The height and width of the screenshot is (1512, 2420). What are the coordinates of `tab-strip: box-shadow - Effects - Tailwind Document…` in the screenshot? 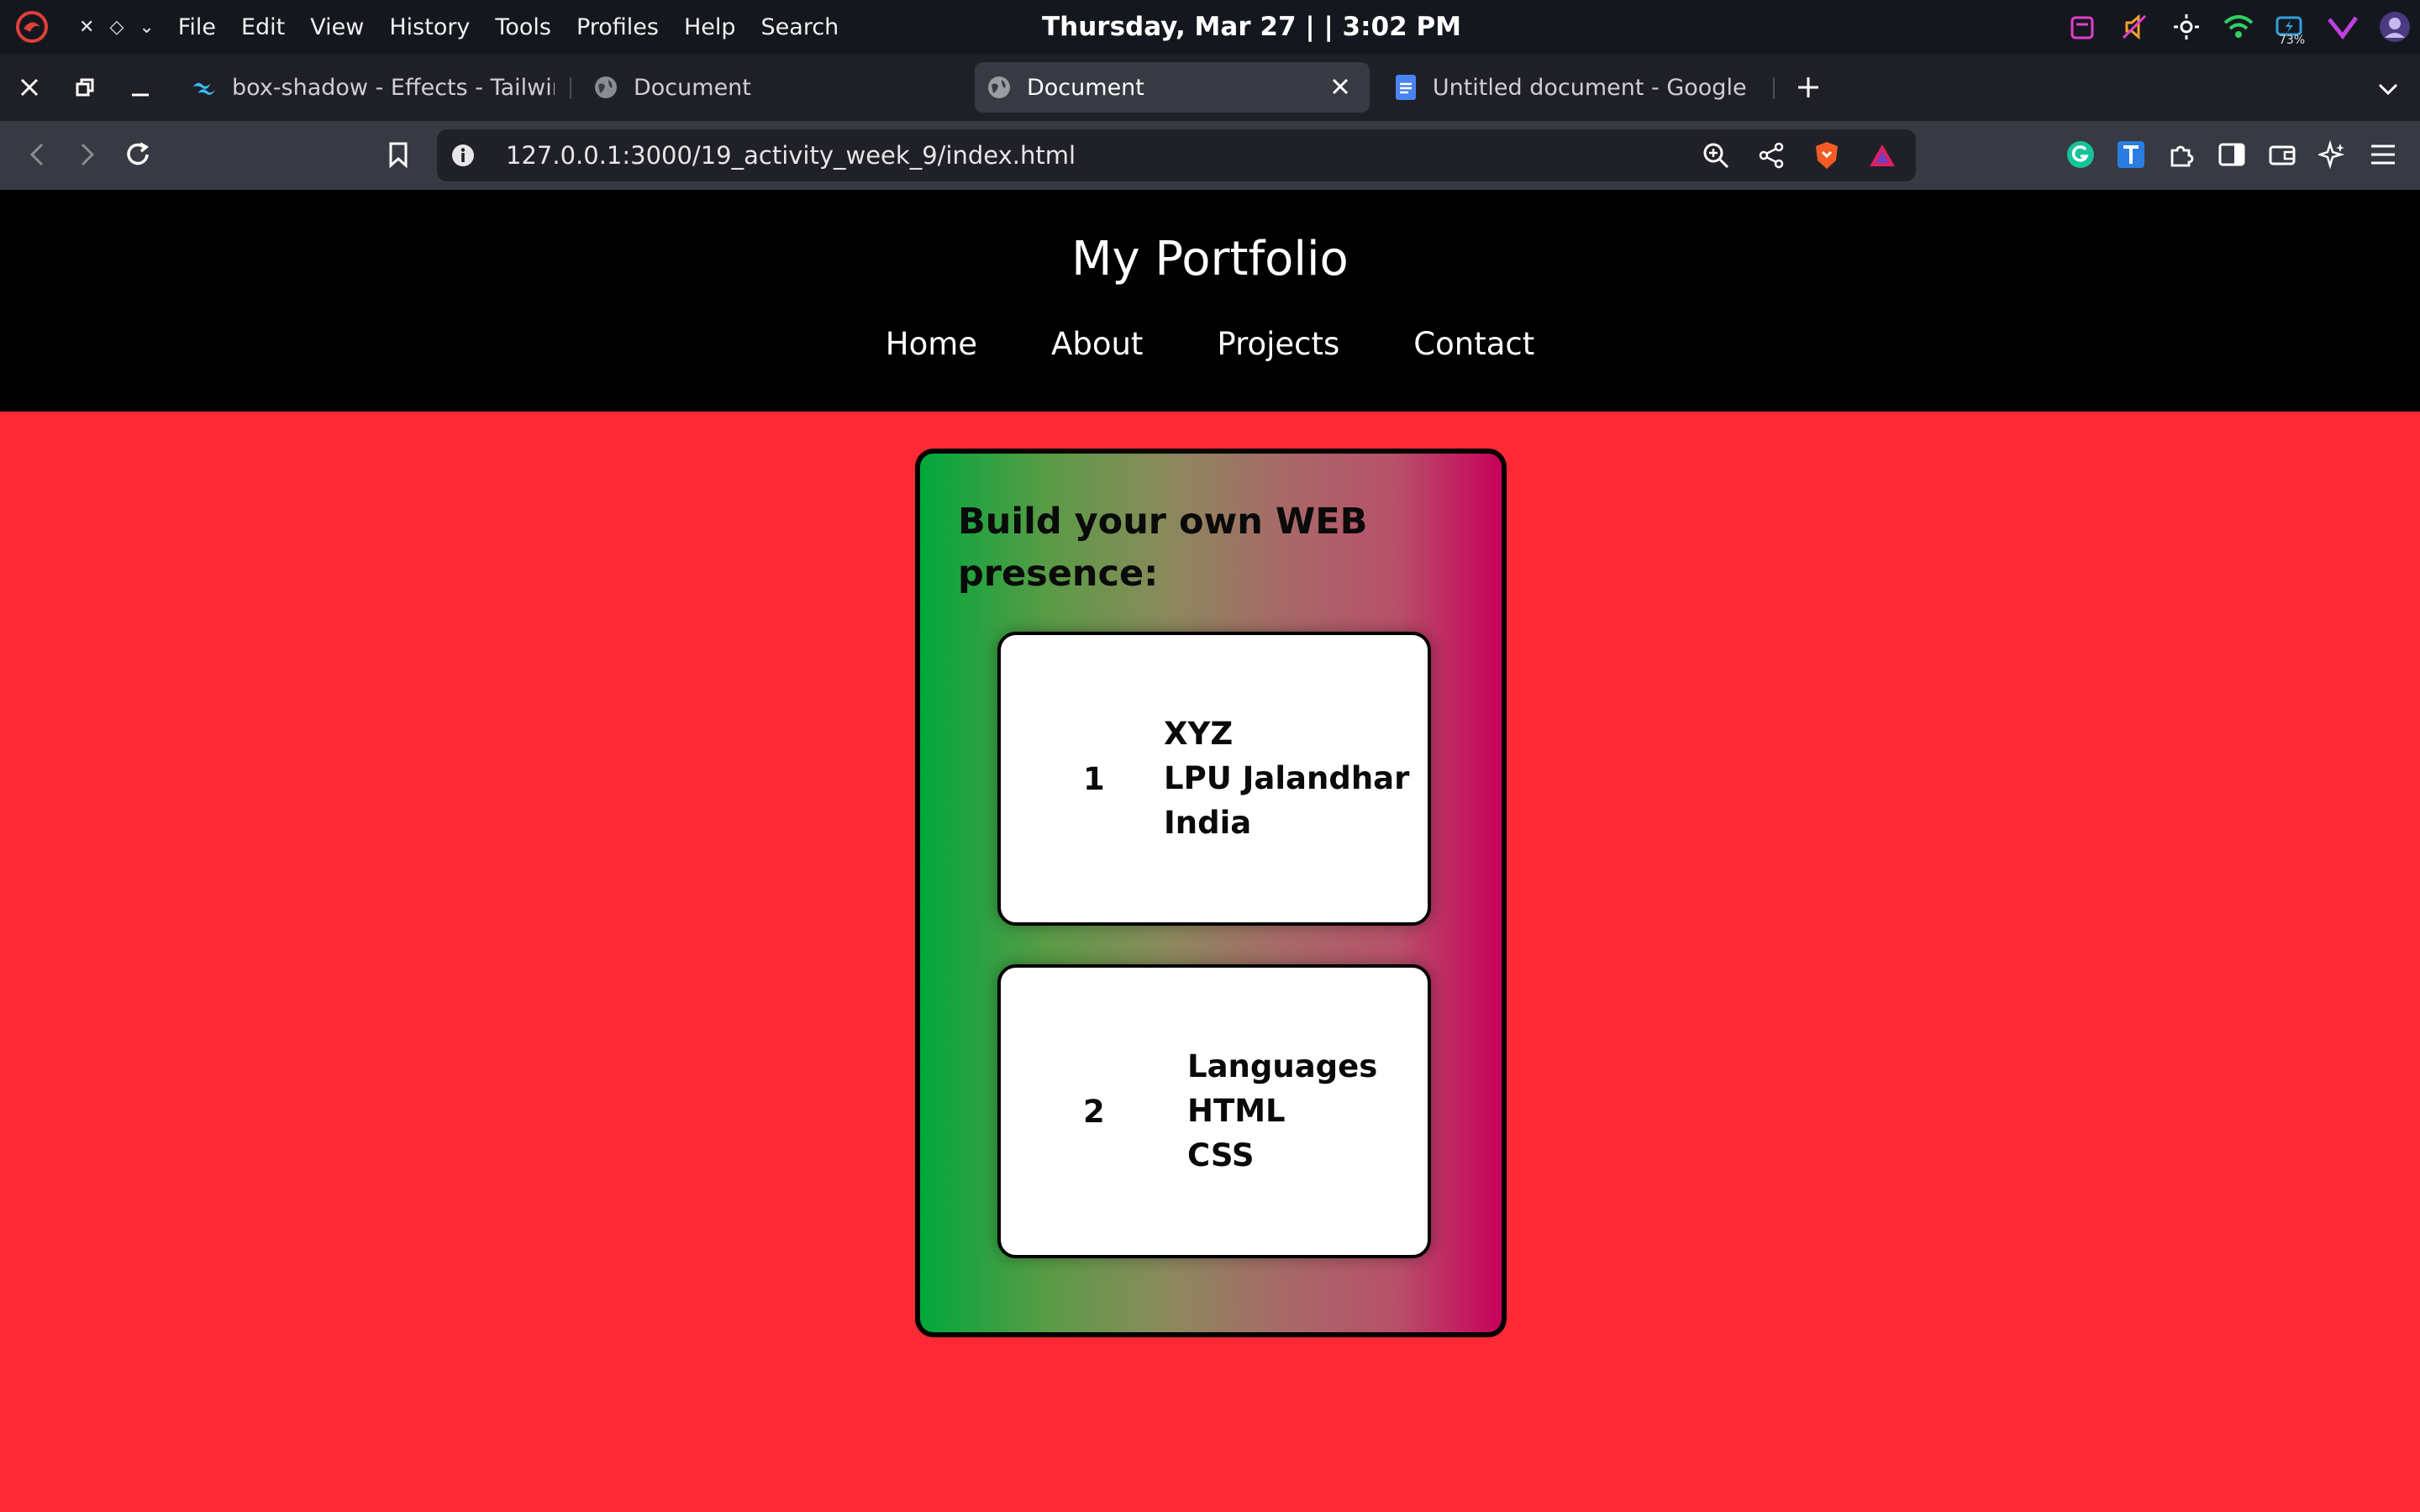 It's located at (1210, 87).